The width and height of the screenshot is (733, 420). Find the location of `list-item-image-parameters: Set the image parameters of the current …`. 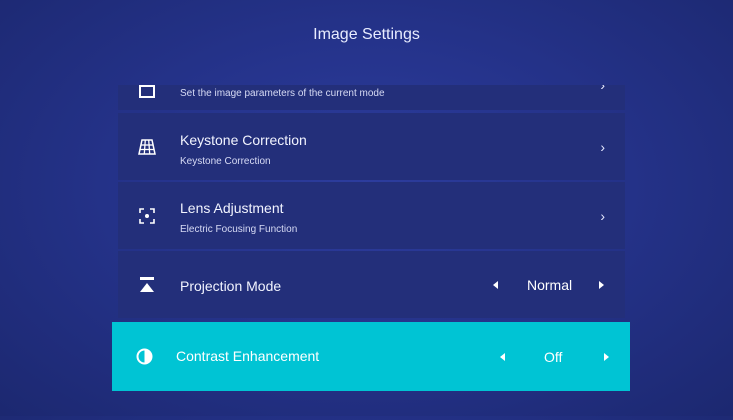

list-item-image-parameters: Set the image parameters of the current … is located at coordinates (371, 97).